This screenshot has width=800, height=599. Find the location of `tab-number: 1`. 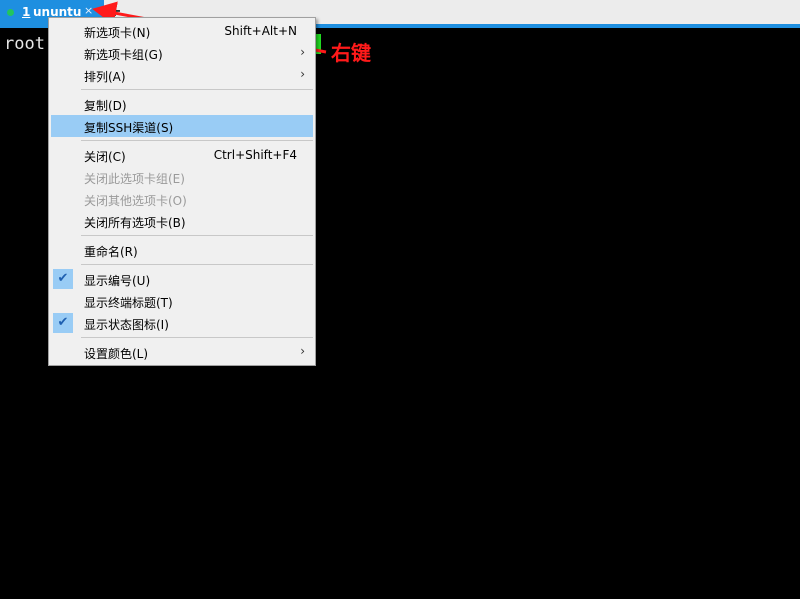

tab-number: 1 is located at coordinates (26, 12).